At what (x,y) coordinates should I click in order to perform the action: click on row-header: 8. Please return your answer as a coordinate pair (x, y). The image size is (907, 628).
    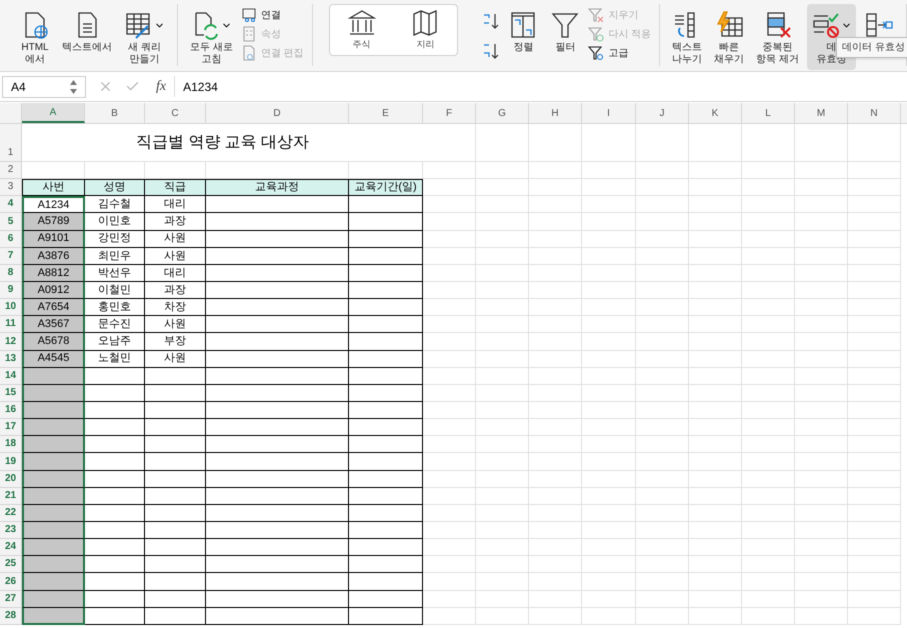
    Looking at the image, I should click on (11, 273).